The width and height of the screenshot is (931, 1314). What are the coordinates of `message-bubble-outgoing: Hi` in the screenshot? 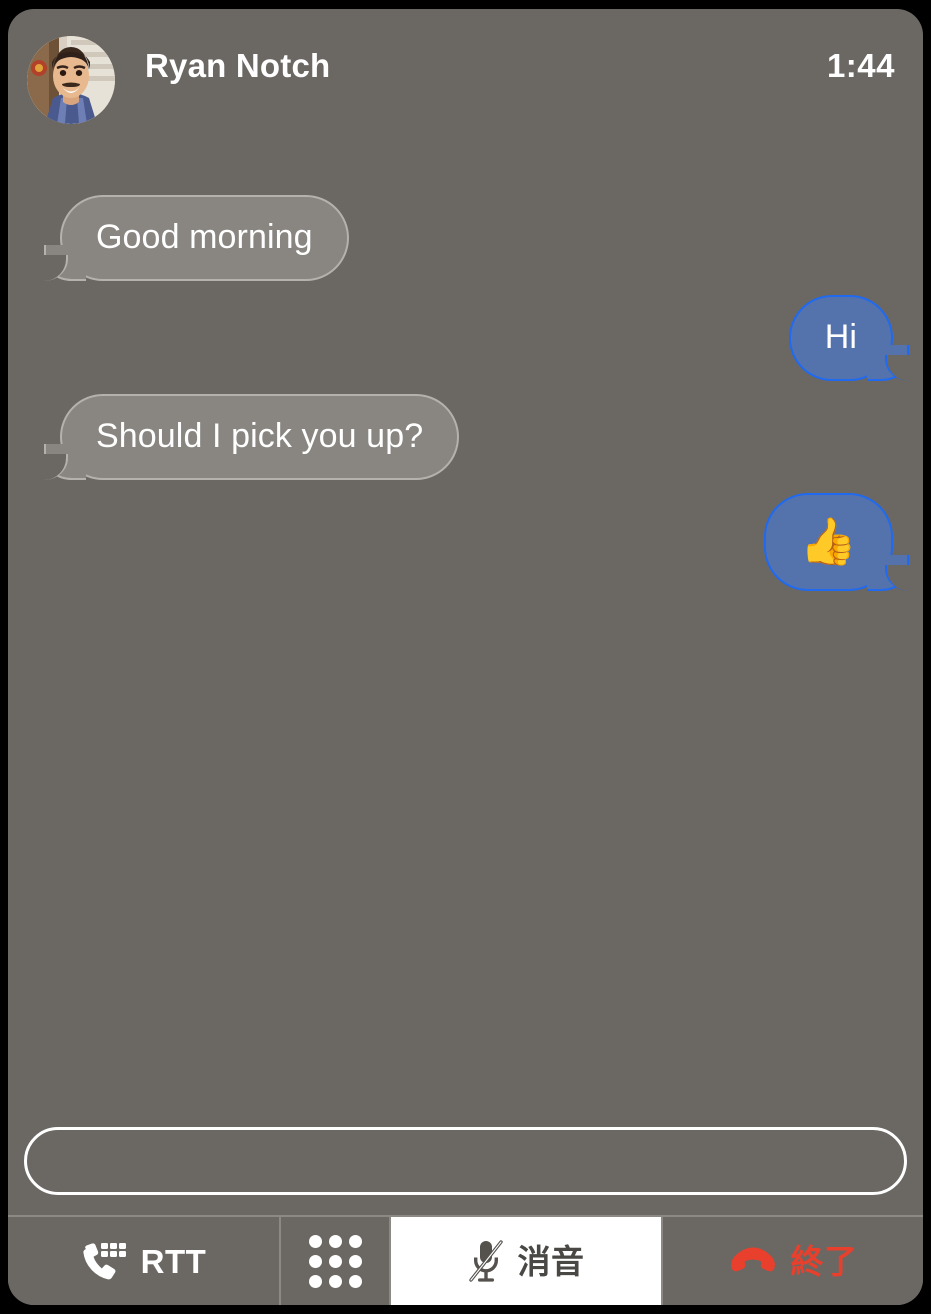 It's located at (850, 338).